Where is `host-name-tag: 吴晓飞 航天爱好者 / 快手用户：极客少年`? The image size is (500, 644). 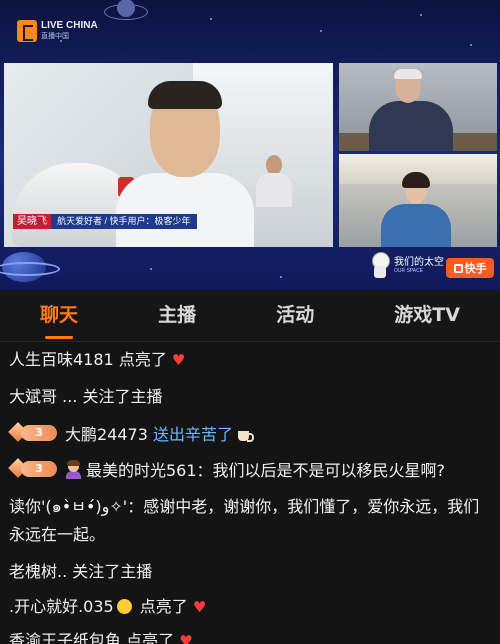 host-name-tag: 吴晓飞 航天爱好者 / 快手用户：极客少年 is located at coordinates (105, 221).